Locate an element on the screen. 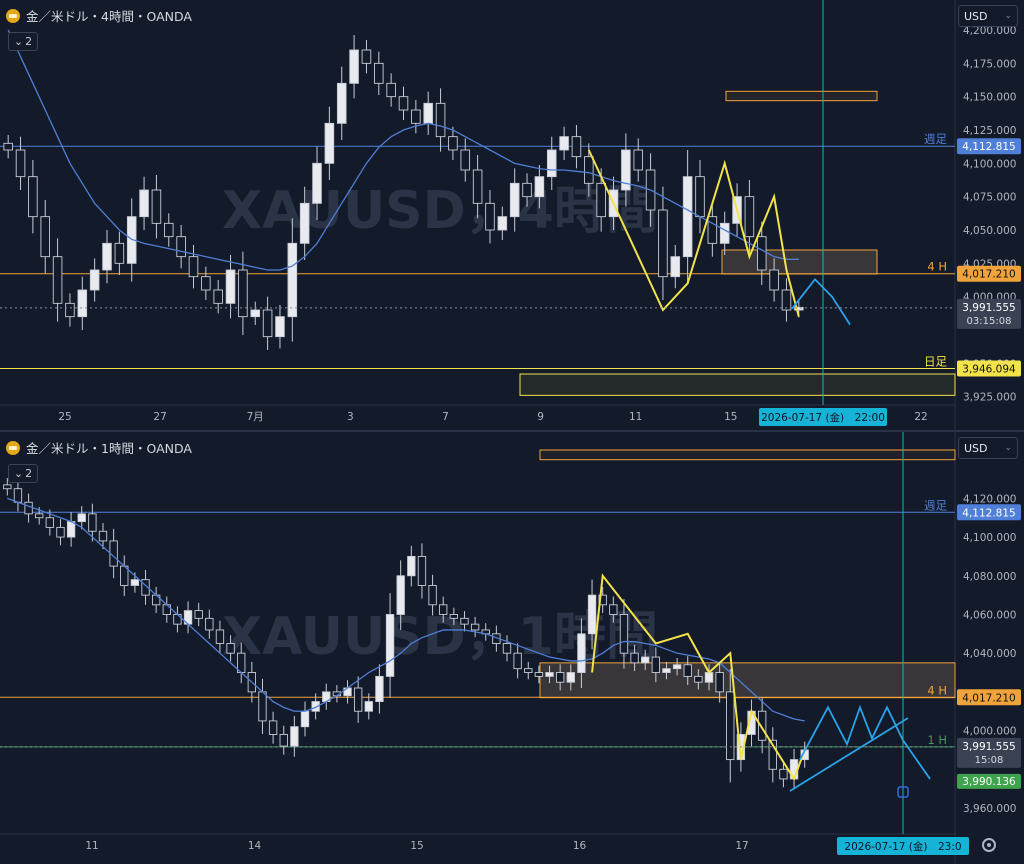 The image size is (1024, 864). level-price-text: 4,017.210 is located at coordinates (988, 275).